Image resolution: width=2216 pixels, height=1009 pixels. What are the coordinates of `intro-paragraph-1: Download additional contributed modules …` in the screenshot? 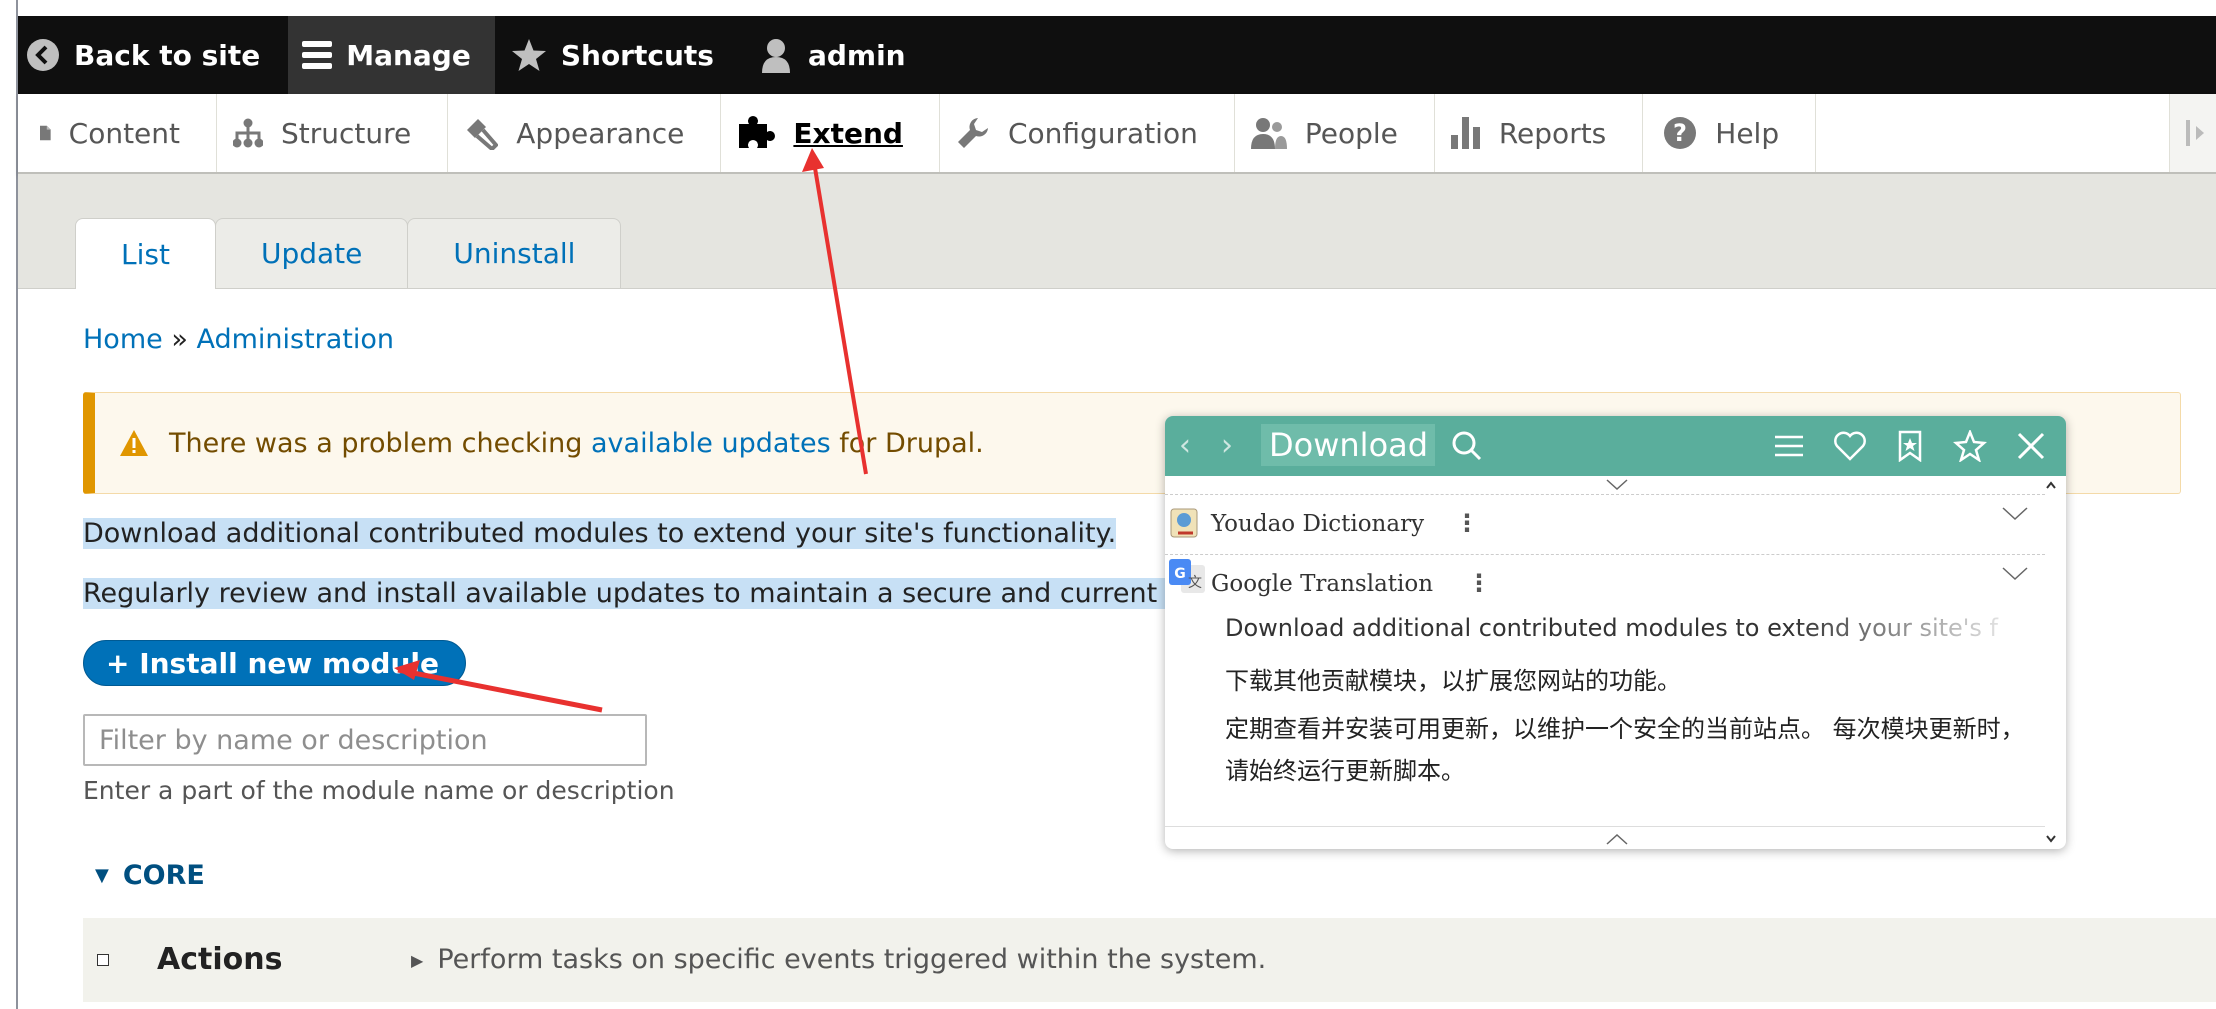 It's located at (600, 533).